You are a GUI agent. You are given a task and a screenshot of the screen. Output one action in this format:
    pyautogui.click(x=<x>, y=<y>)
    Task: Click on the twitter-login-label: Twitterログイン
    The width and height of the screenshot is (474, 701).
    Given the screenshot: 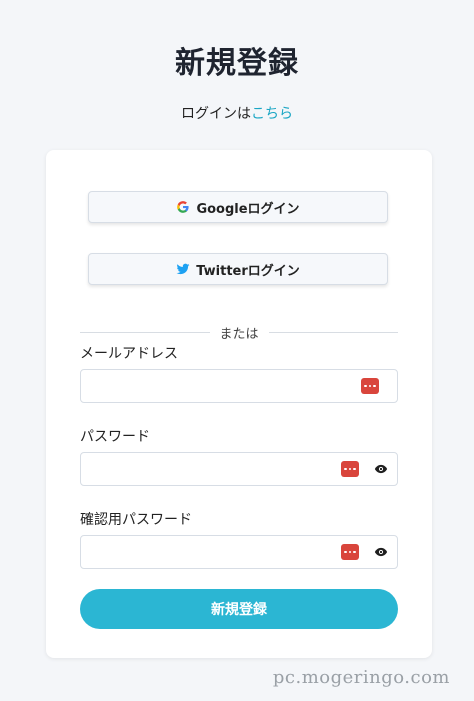 What is the action you would take?
    pyautogui.click(x=248, y=271)
    